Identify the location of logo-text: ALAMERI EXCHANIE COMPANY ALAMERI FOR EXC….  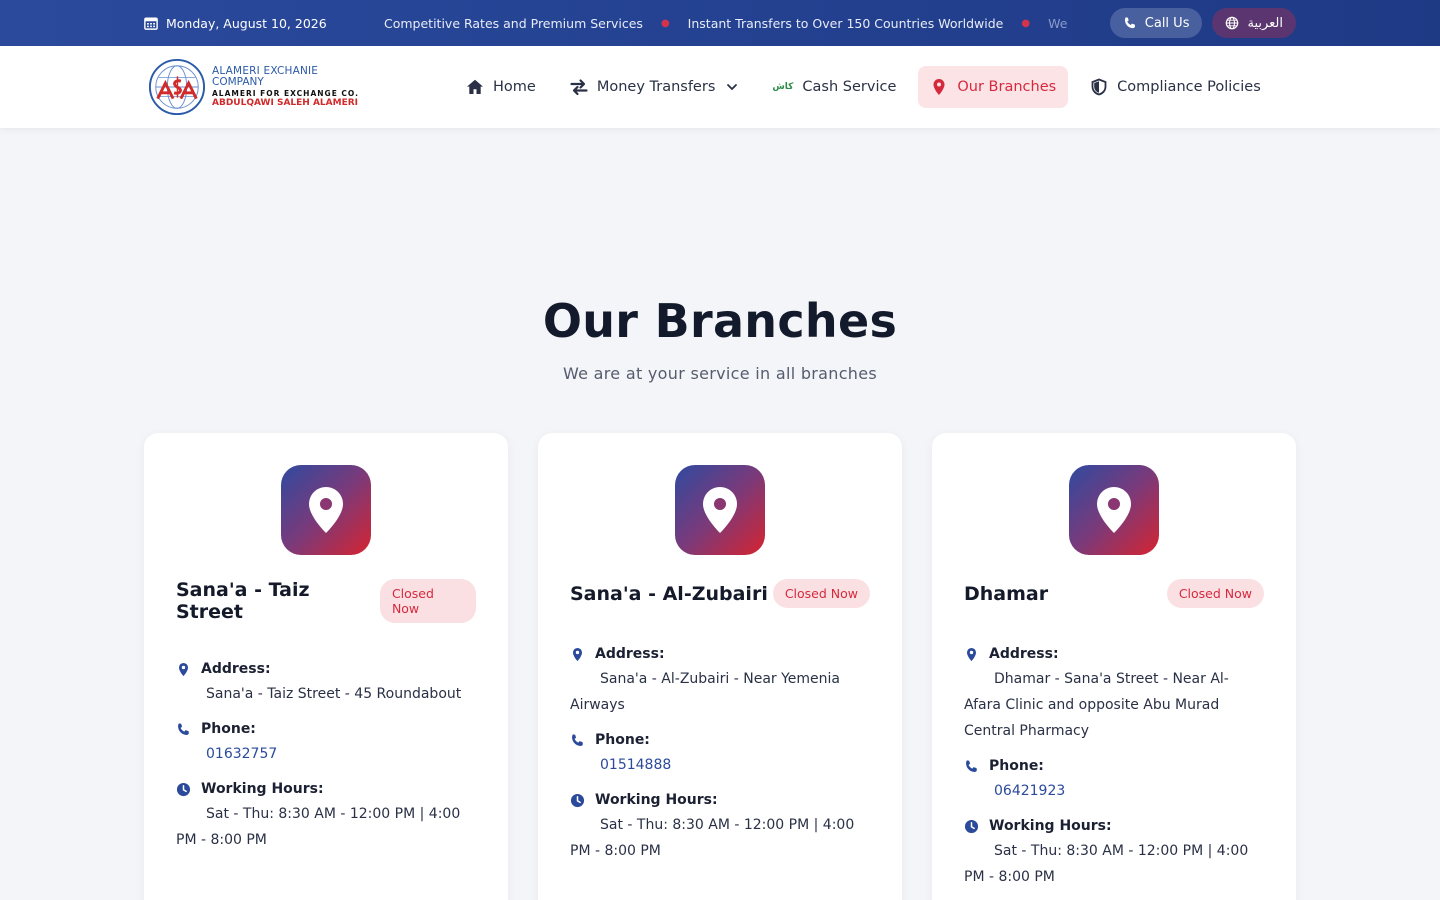
(285, 86).